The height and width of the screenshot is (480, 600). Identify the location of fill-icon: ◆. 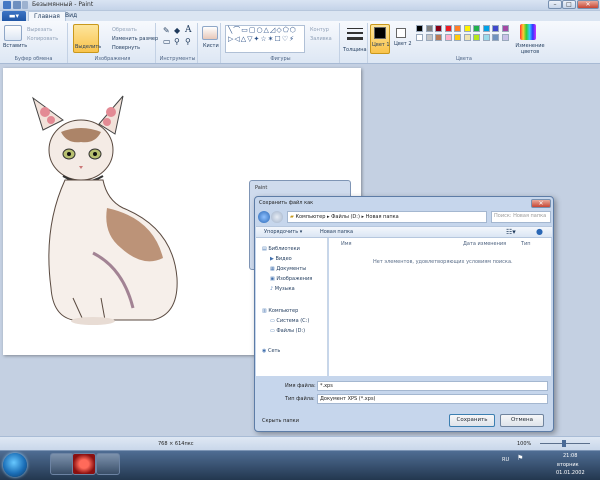
(177, 30).